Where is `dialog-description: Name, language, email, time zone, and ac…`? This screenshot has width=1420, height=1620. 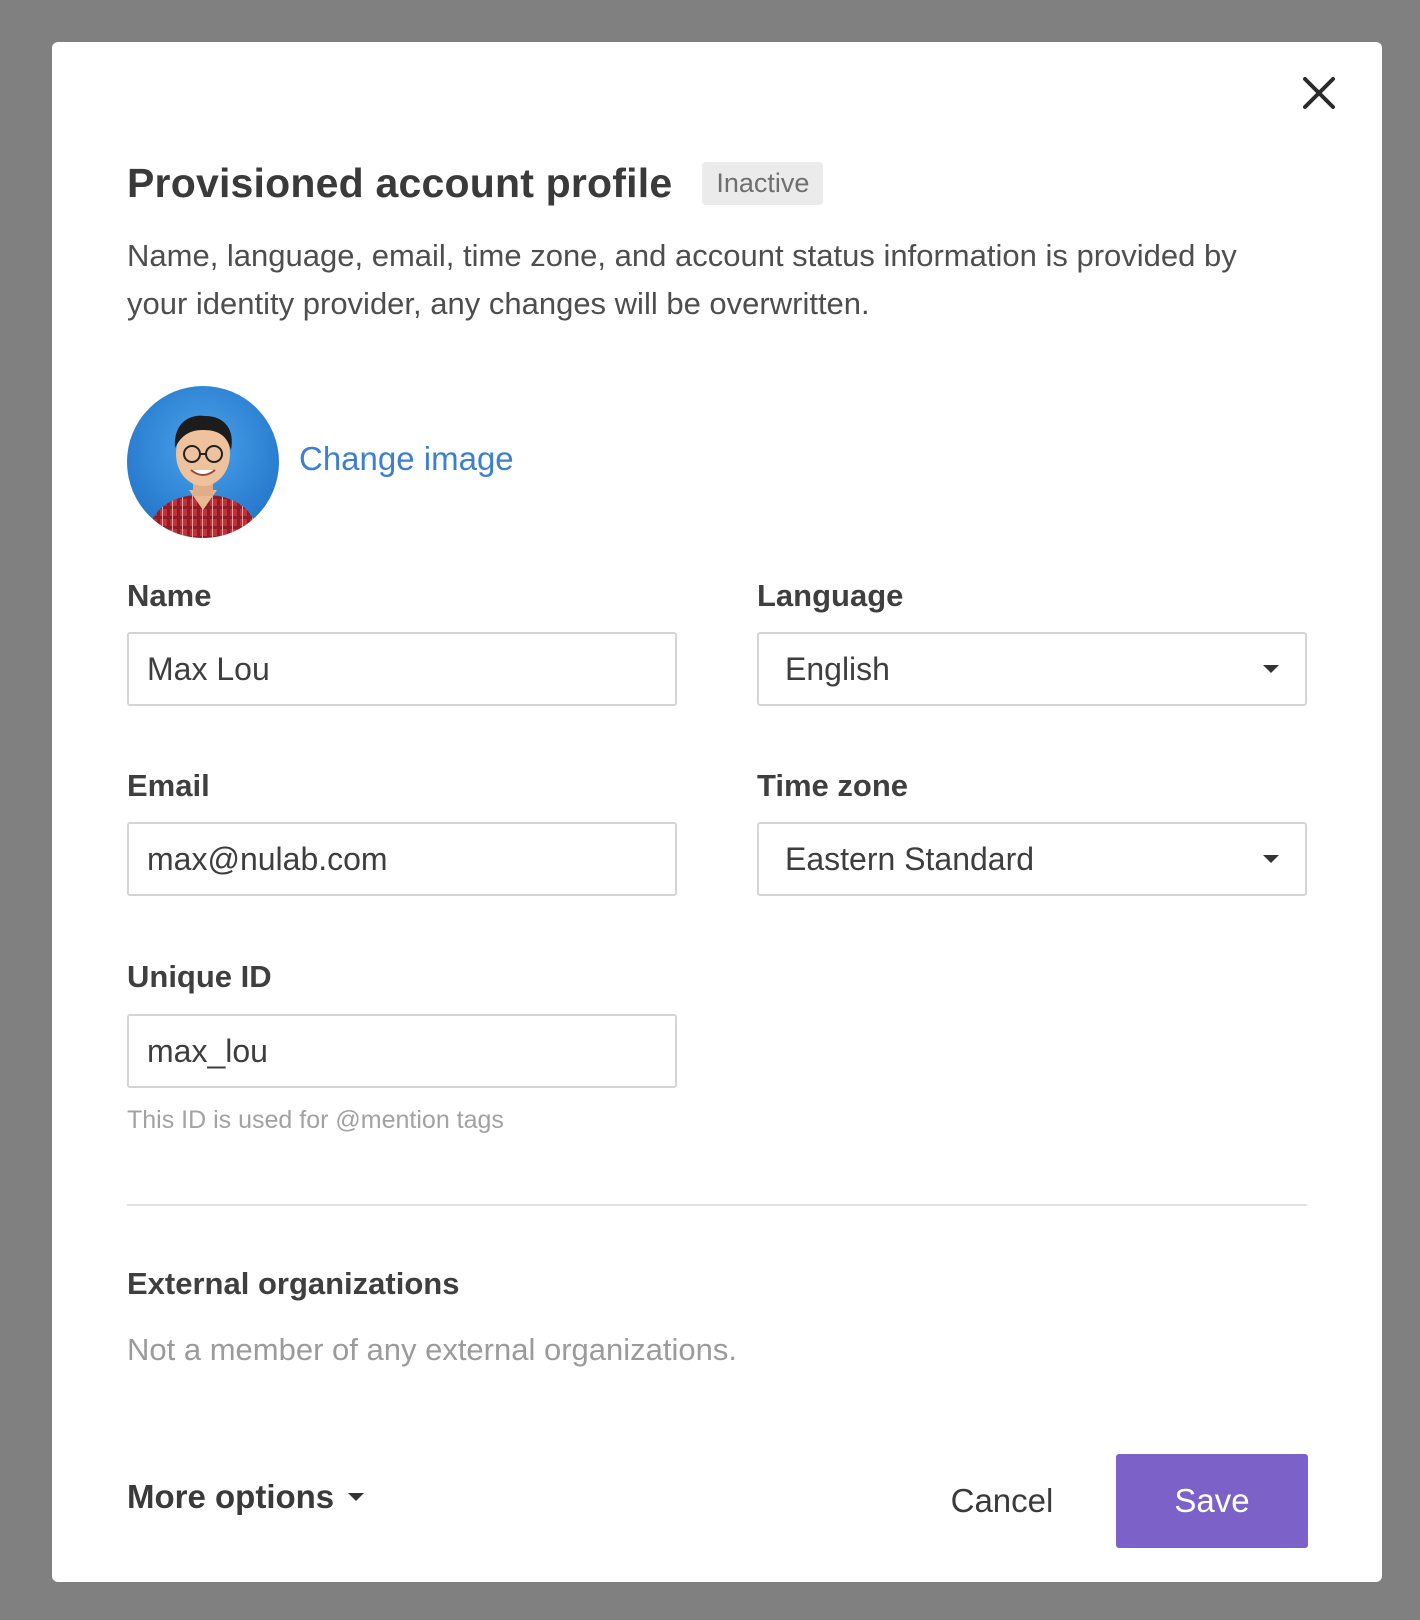 dialog-description: Name, language, email, time zone, and ac… is located at coordinates (682, 279).